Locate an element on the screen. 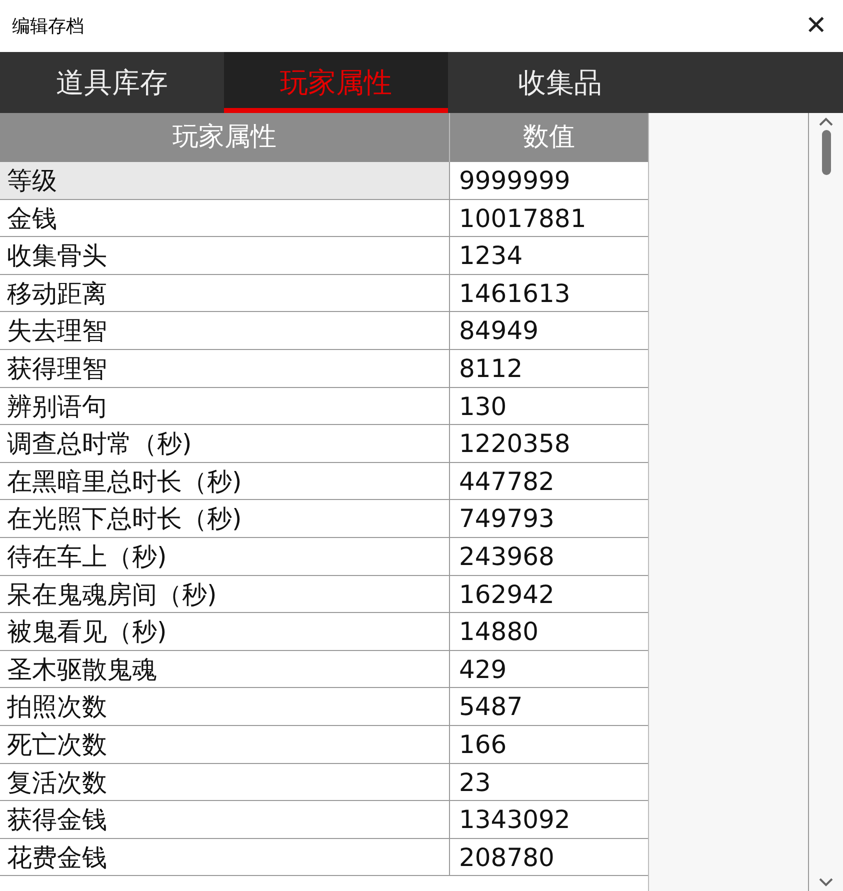  window-title: 编辑存档 is located at coordinates (48, 26).